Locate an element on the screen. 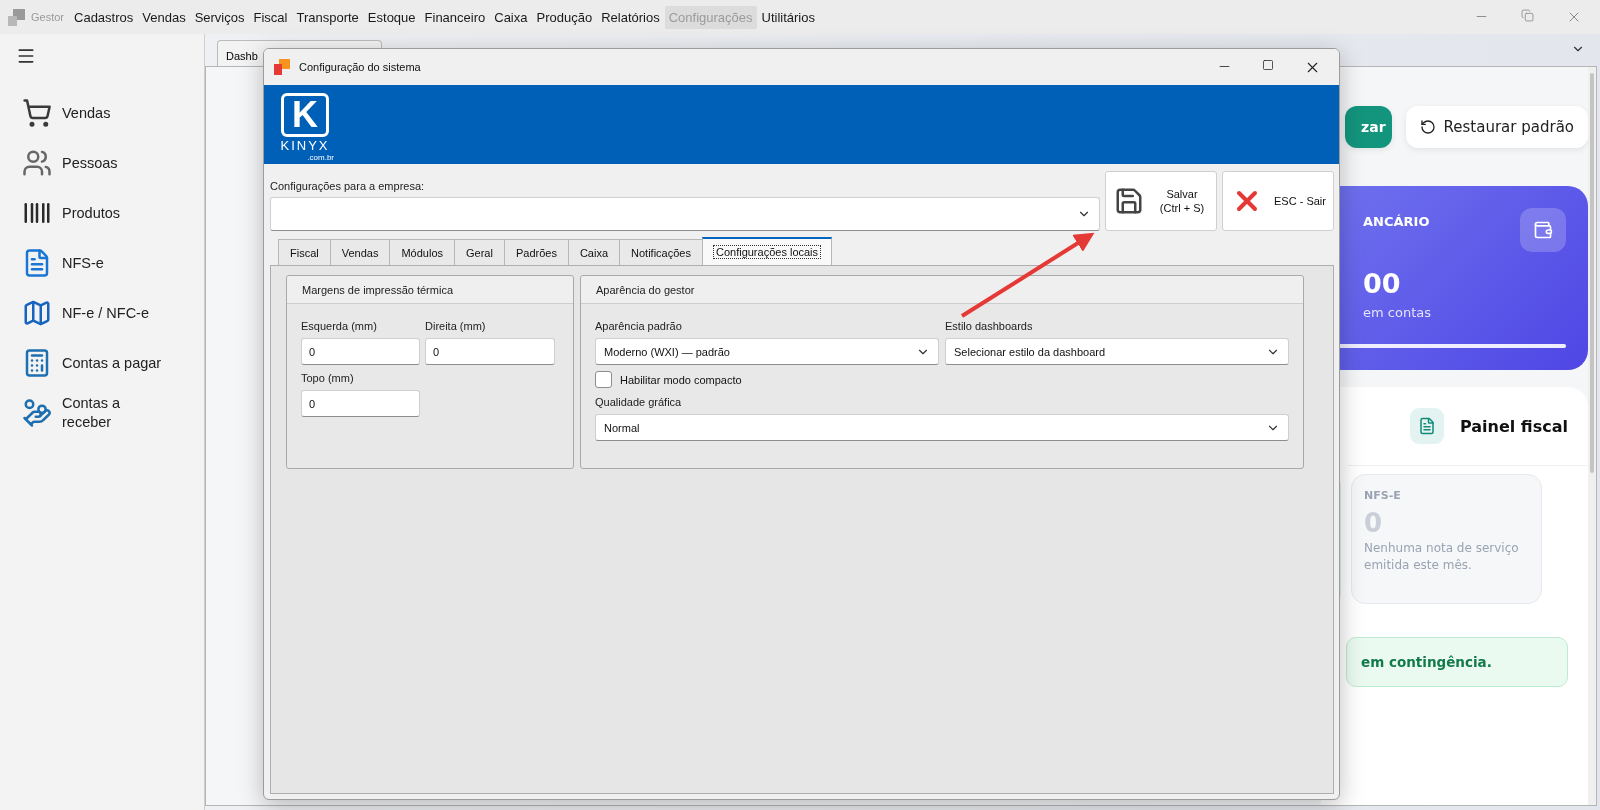 The height and width of the screenshot is (810, 1600). field-label: Esquerda (mm) is located at coordinates (339, 326).